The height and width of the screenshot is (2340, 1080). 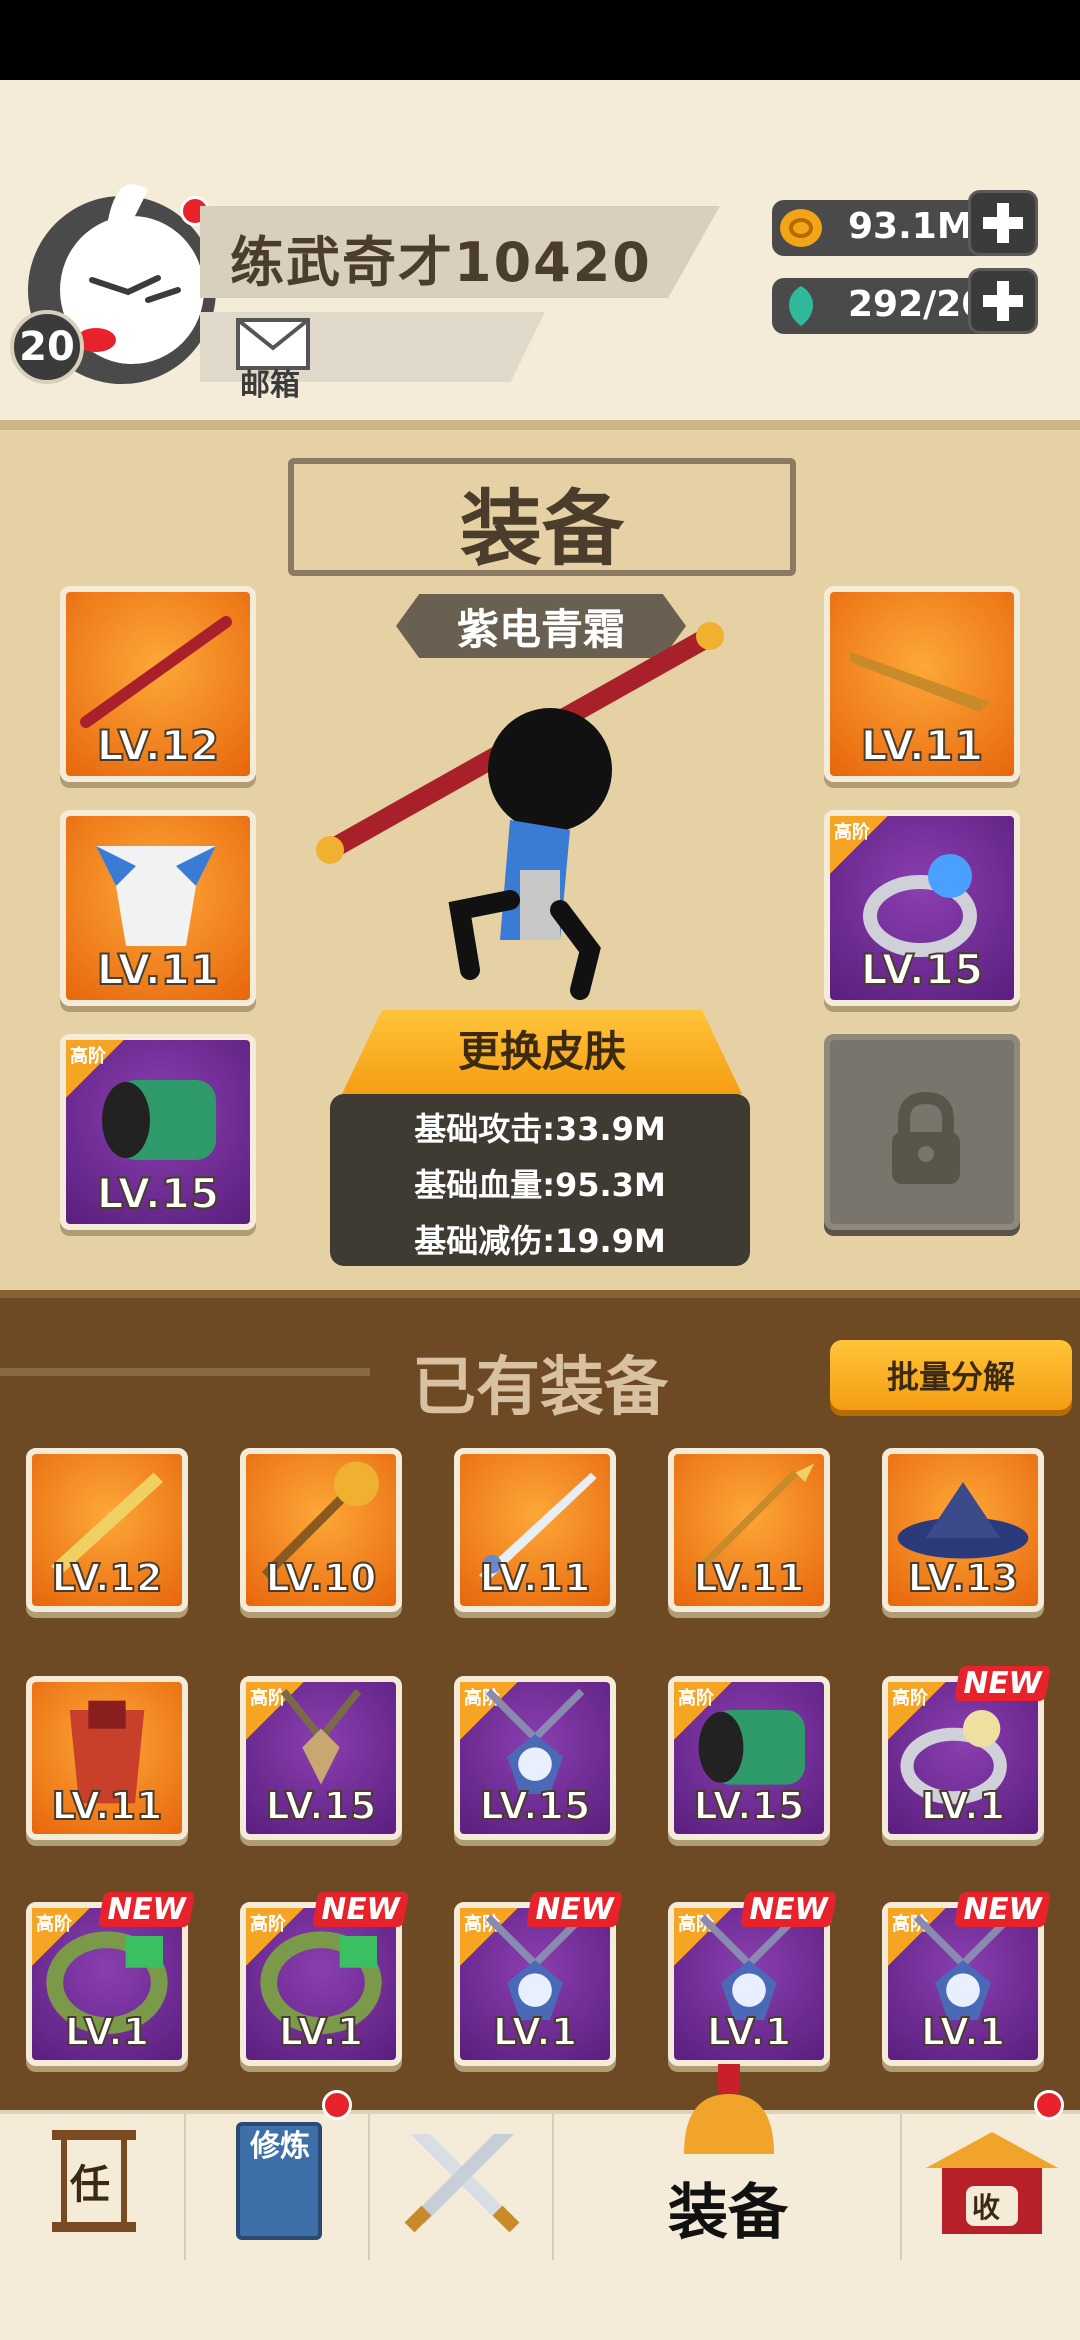 I want to click on character-figure, so click(x=520, y=811).